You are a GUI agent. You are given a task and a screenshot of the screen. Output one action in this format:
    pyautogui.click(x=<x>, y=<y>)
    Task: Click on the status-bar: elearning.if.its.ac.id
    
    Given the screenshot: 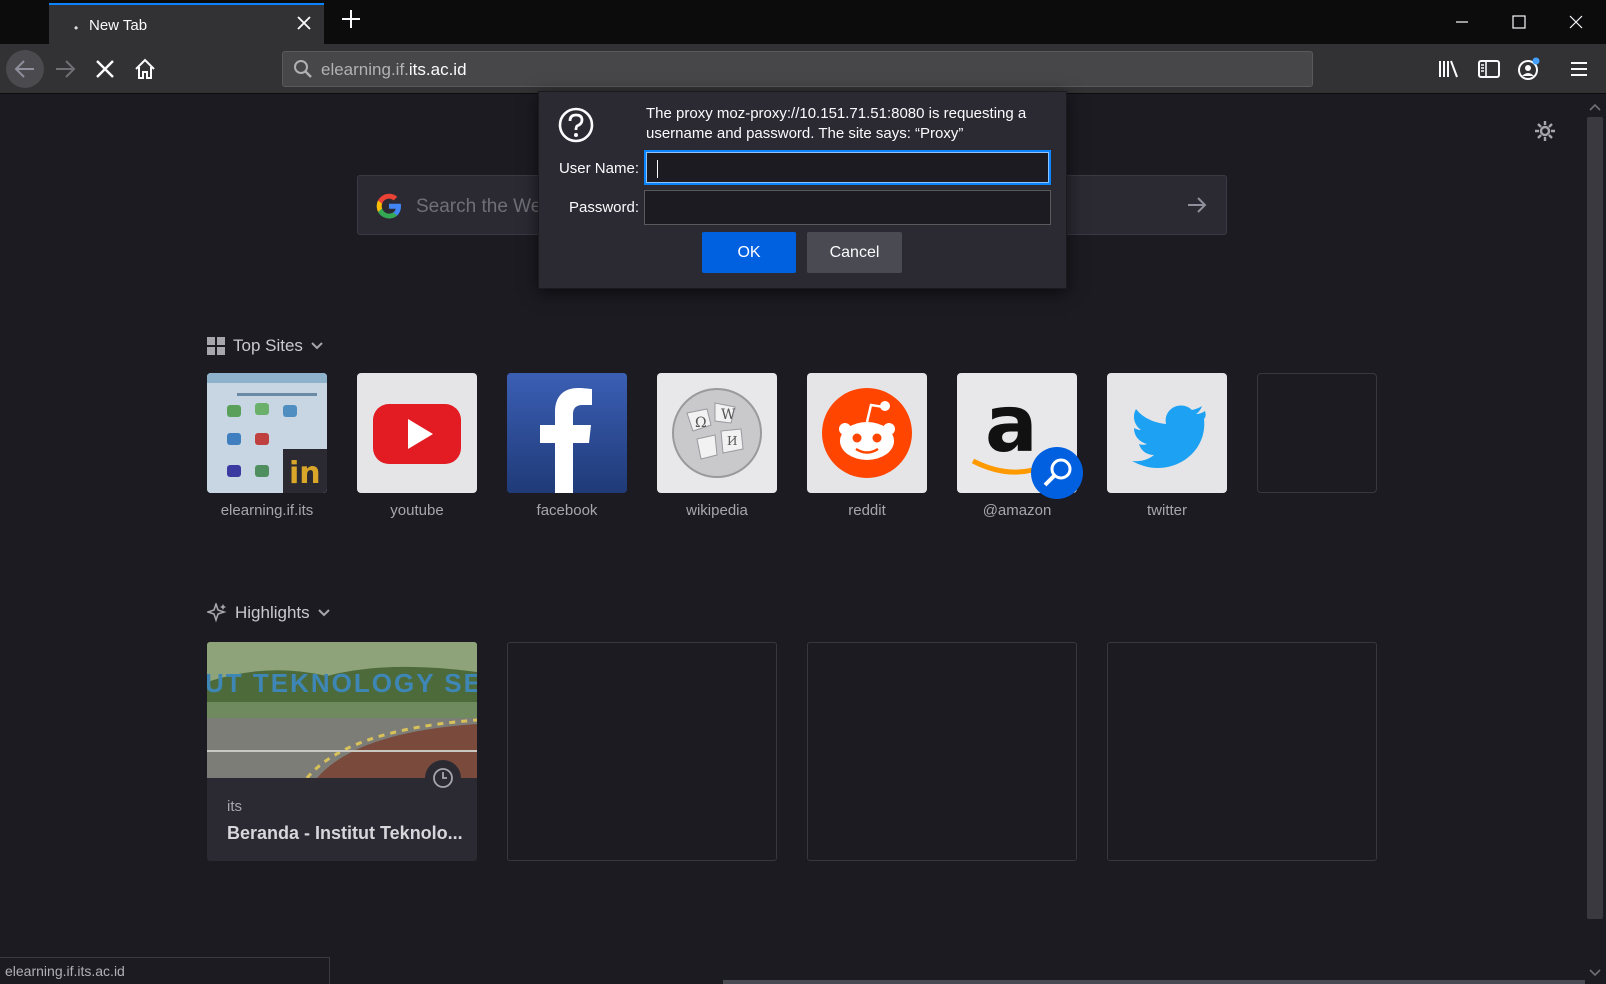 What is the action you would take?
    pyautogui.click(x=165, y=970)
    